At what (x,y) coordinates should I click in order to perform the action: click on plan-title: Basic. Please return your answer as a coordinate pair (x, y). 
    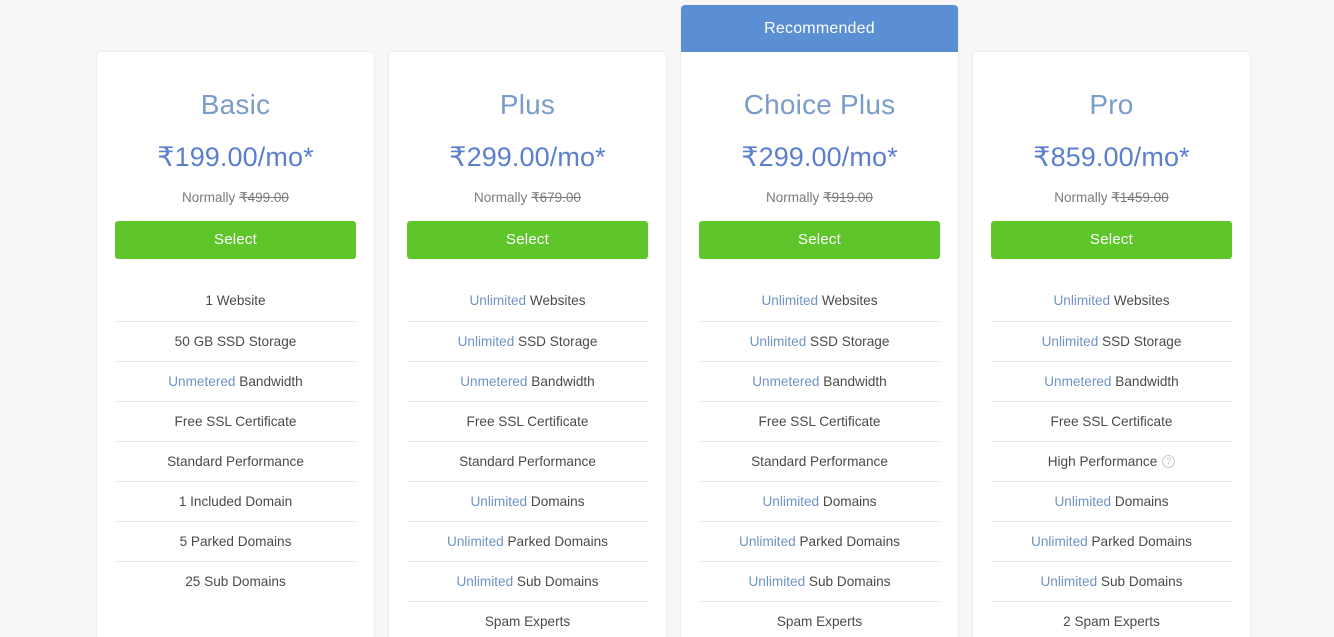
    Looking at the image, I should click on (235, 104).